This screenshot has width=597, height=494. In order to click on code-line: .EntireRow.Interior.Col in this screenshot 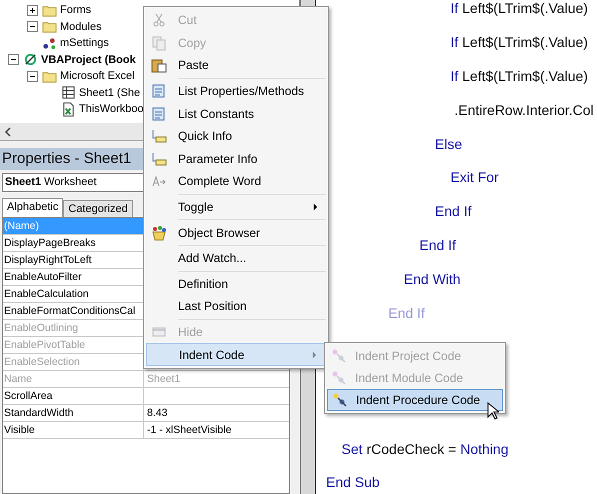, I will do `click(523, 110)`.